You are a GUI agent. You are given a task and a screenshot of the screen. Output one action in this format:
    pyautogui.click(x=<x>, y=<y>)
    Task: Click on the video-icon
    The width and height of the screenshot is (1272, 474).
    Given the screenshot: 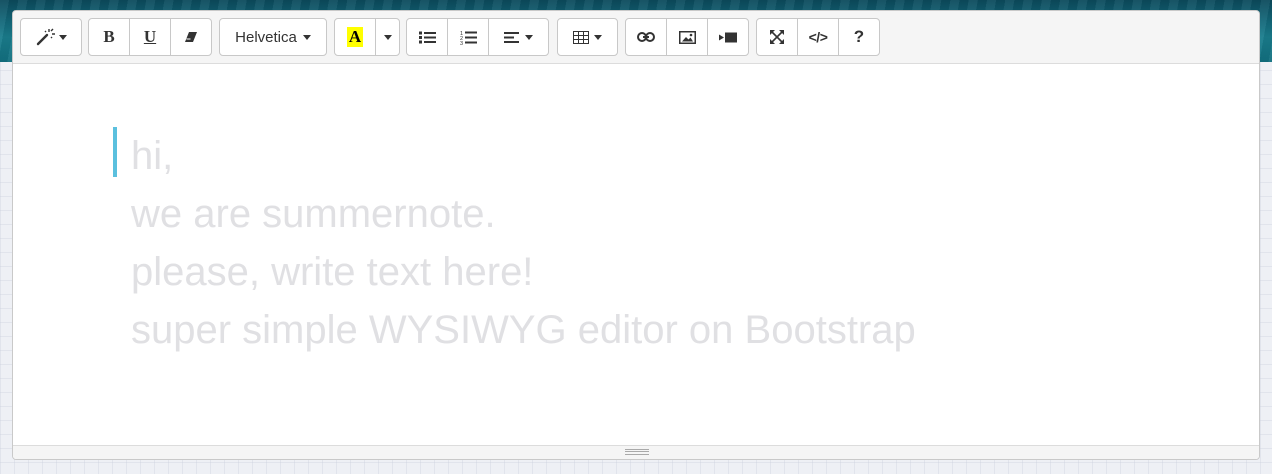 What is the action you would take?
    pyautogui.click(x=728, y=37)
    